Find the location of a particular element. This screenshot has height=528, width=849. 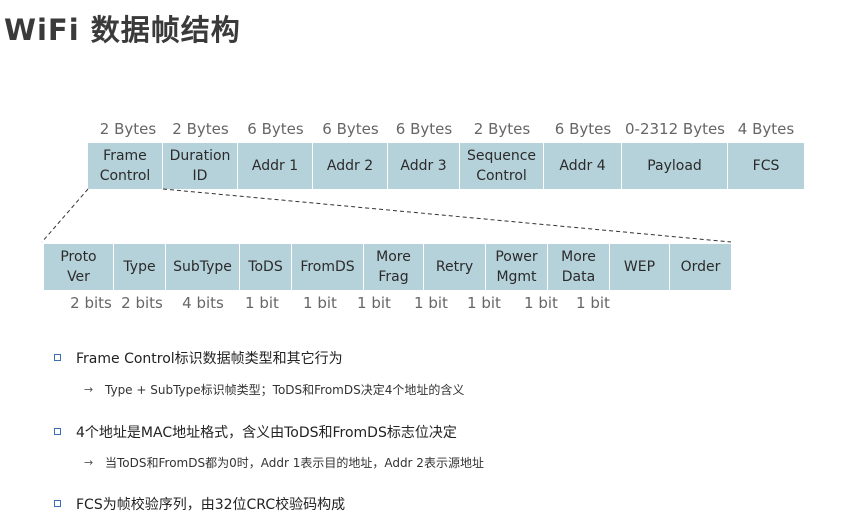

control-field-type: Type is located at coordinates (140, 267).